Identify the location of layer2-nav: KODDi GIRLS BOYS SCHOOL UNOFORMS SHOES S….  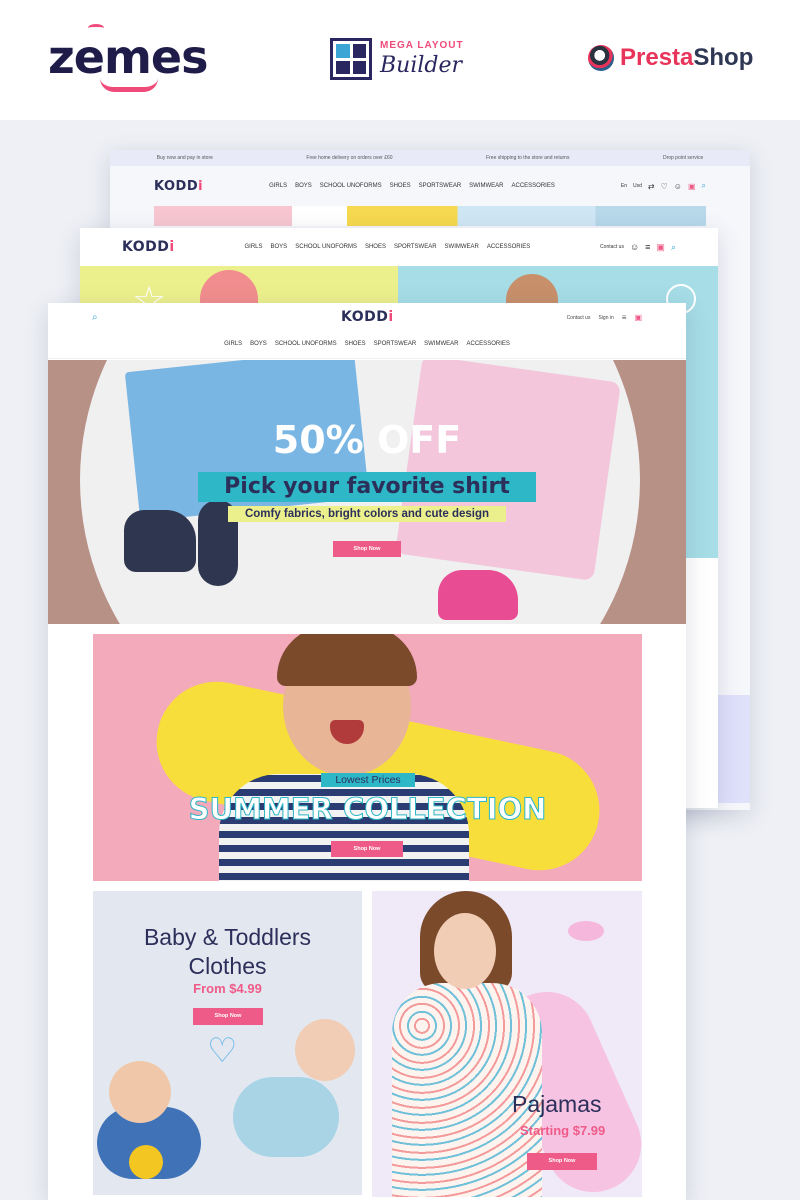
(399, 247).